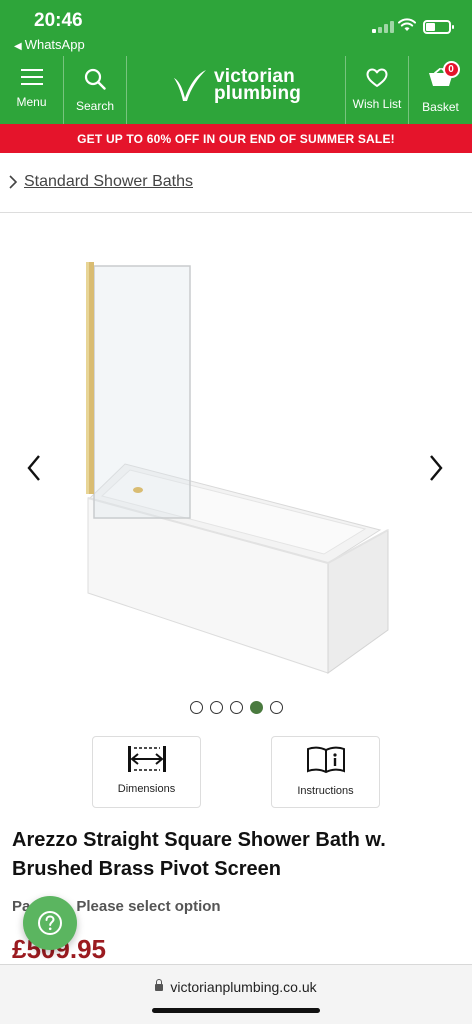 This screenshot has height=1024, width=472. I want to click on search-label: Search, so click(95, 106).